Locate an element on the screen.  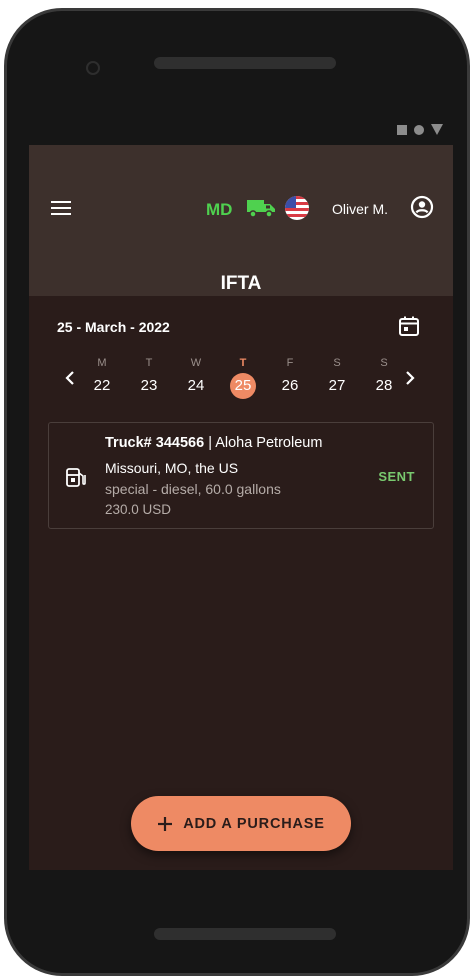
page-title: IFTA is located at coordinates (241, 283).